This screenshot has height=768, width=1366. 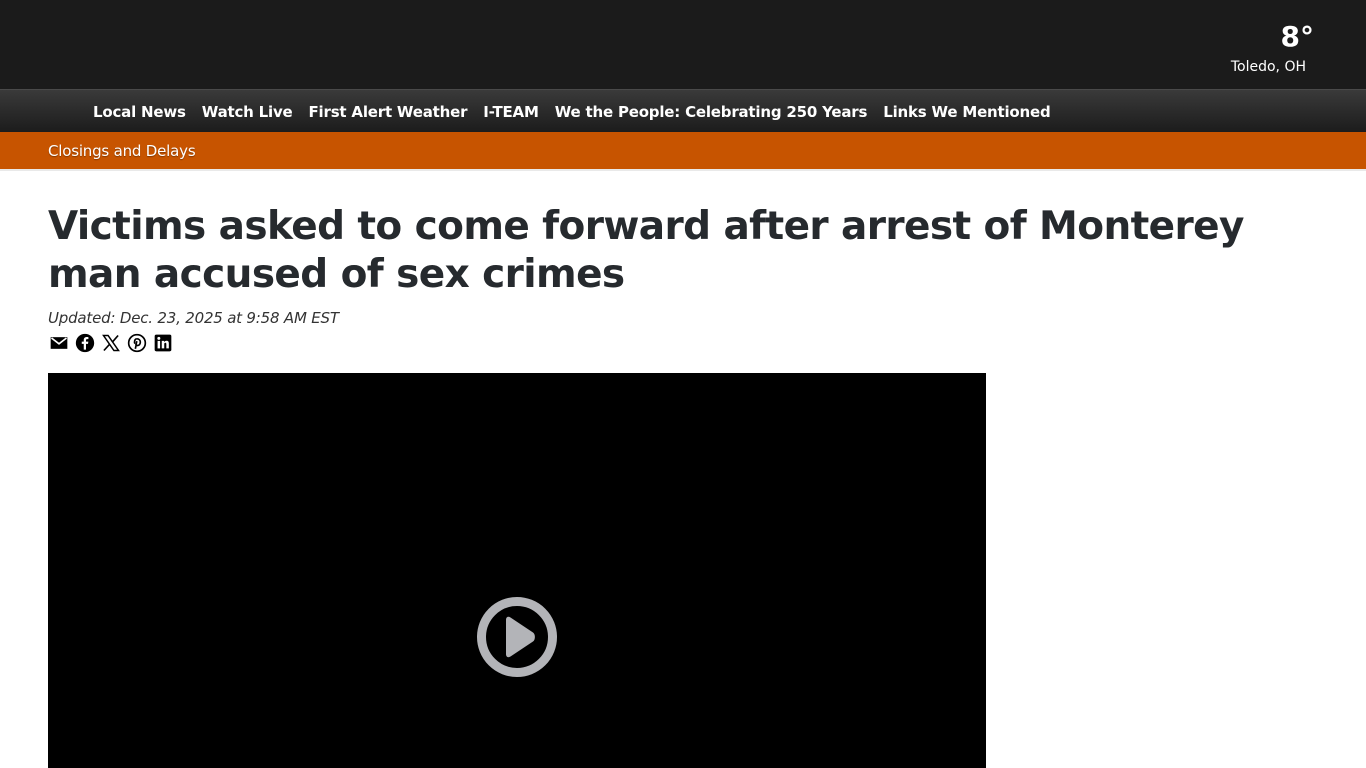 I want to click on share-buttons, so click(x=111, y=344).